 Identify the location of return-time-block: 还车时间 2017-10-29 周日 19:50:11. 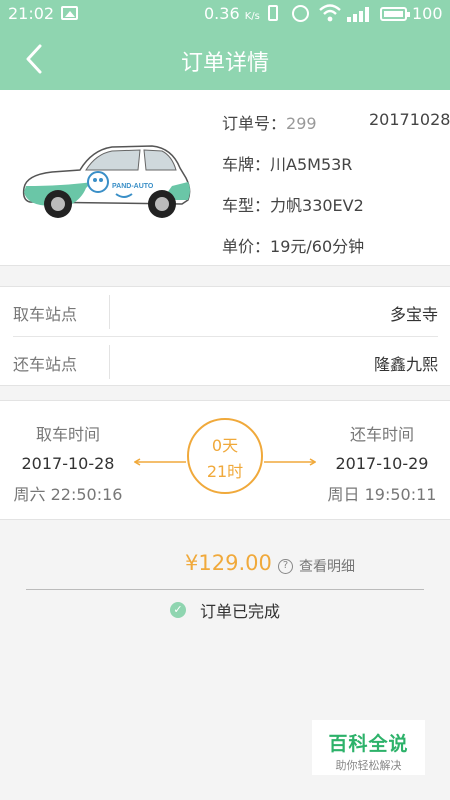
(382, 463).